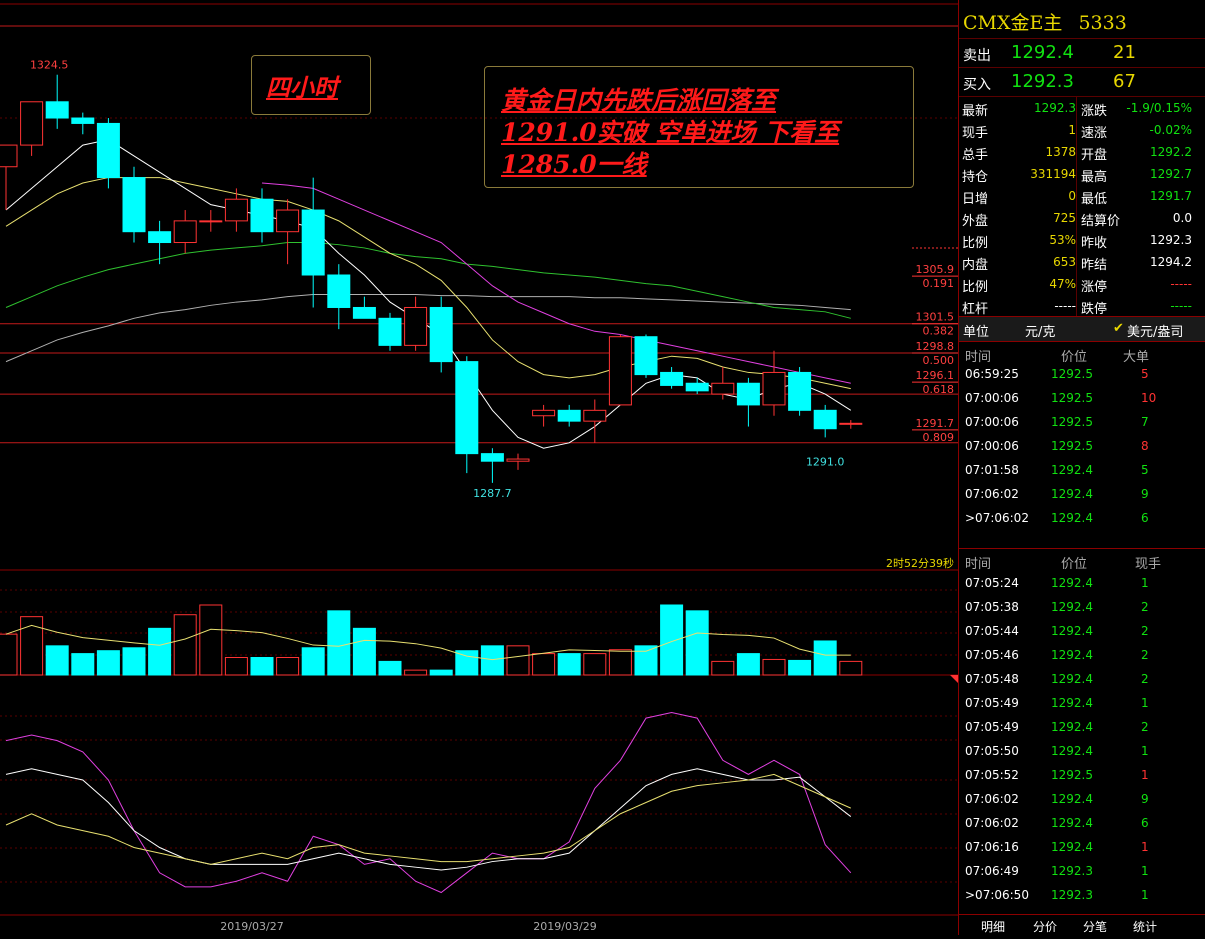  What do you see at coordinates (935, 375) in the screenshot?
I see `fib-price-label: 1296.1` at bounding box center [935, 375].